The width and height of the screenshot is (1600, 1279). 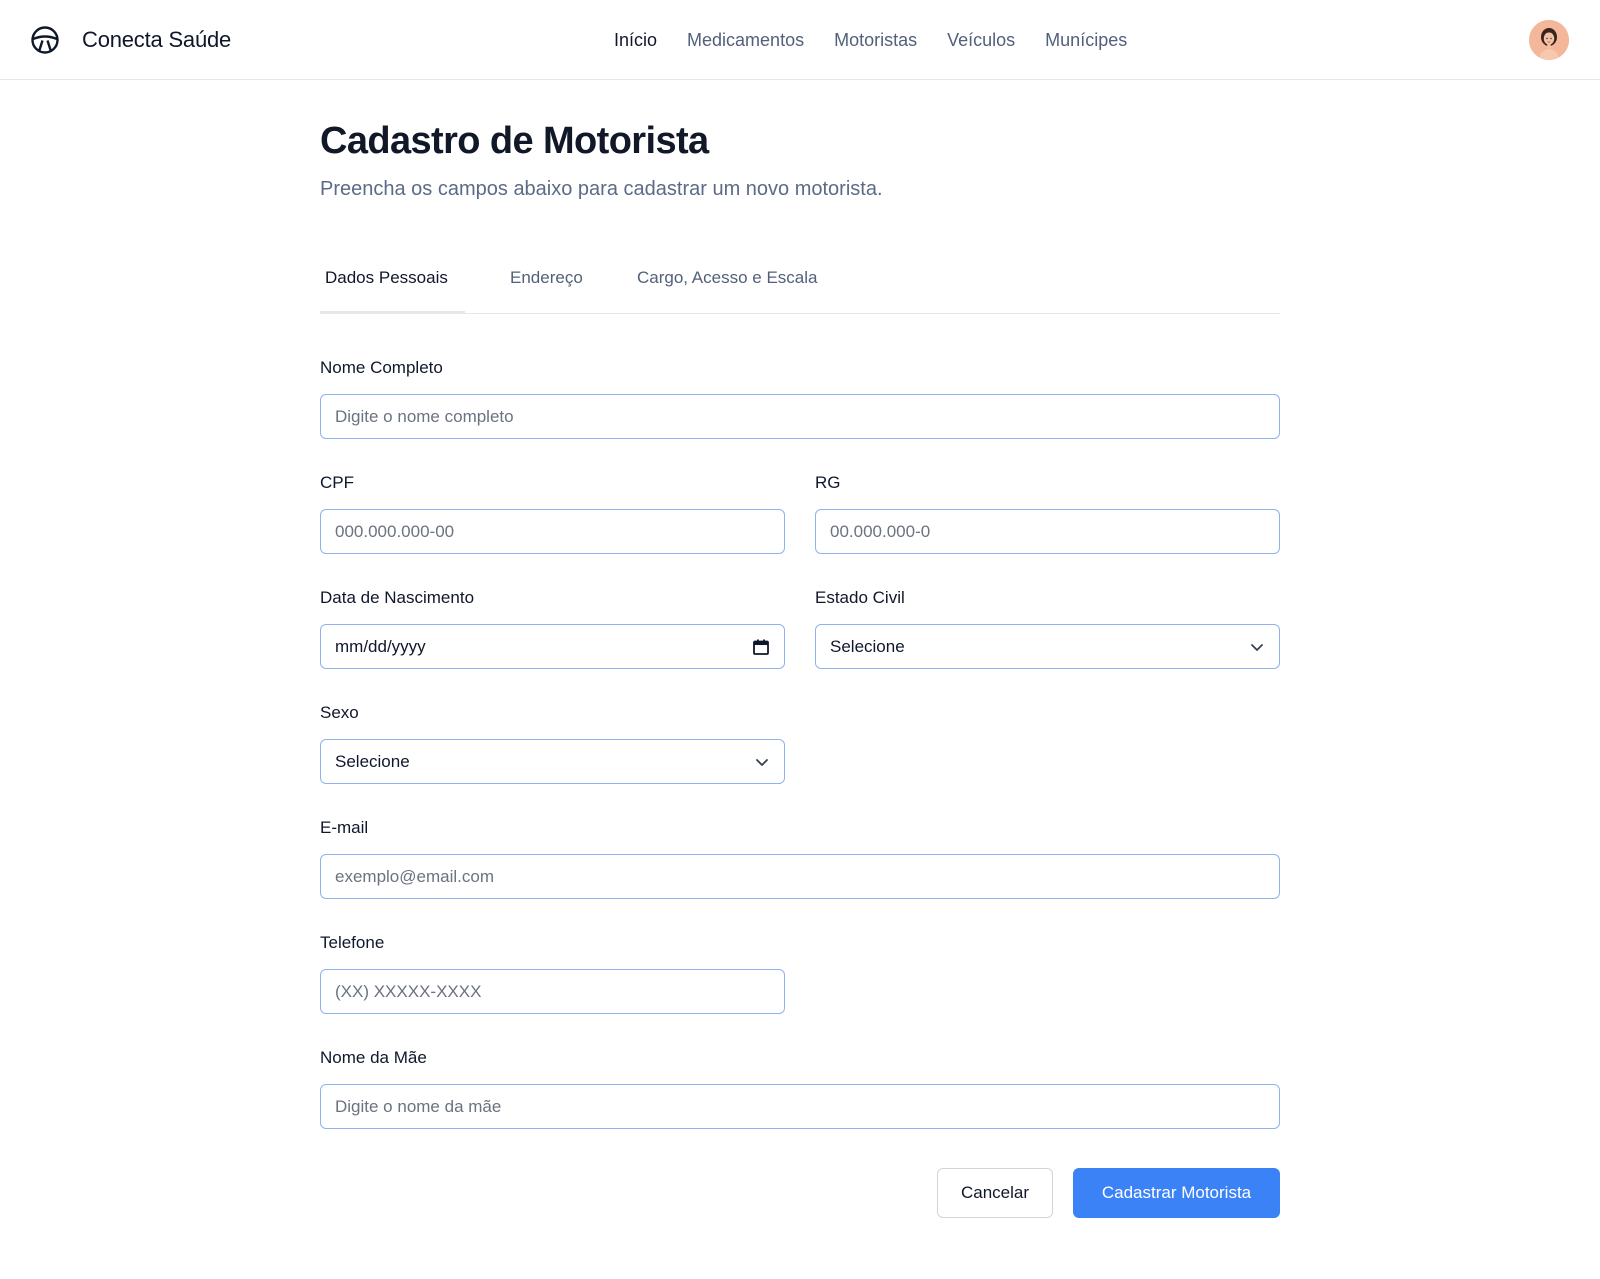 What do you see at coordinates (514, 141) in the screenshot?
I see `page-title: Cadastro de Motorista` at bounding box center [514, 141].